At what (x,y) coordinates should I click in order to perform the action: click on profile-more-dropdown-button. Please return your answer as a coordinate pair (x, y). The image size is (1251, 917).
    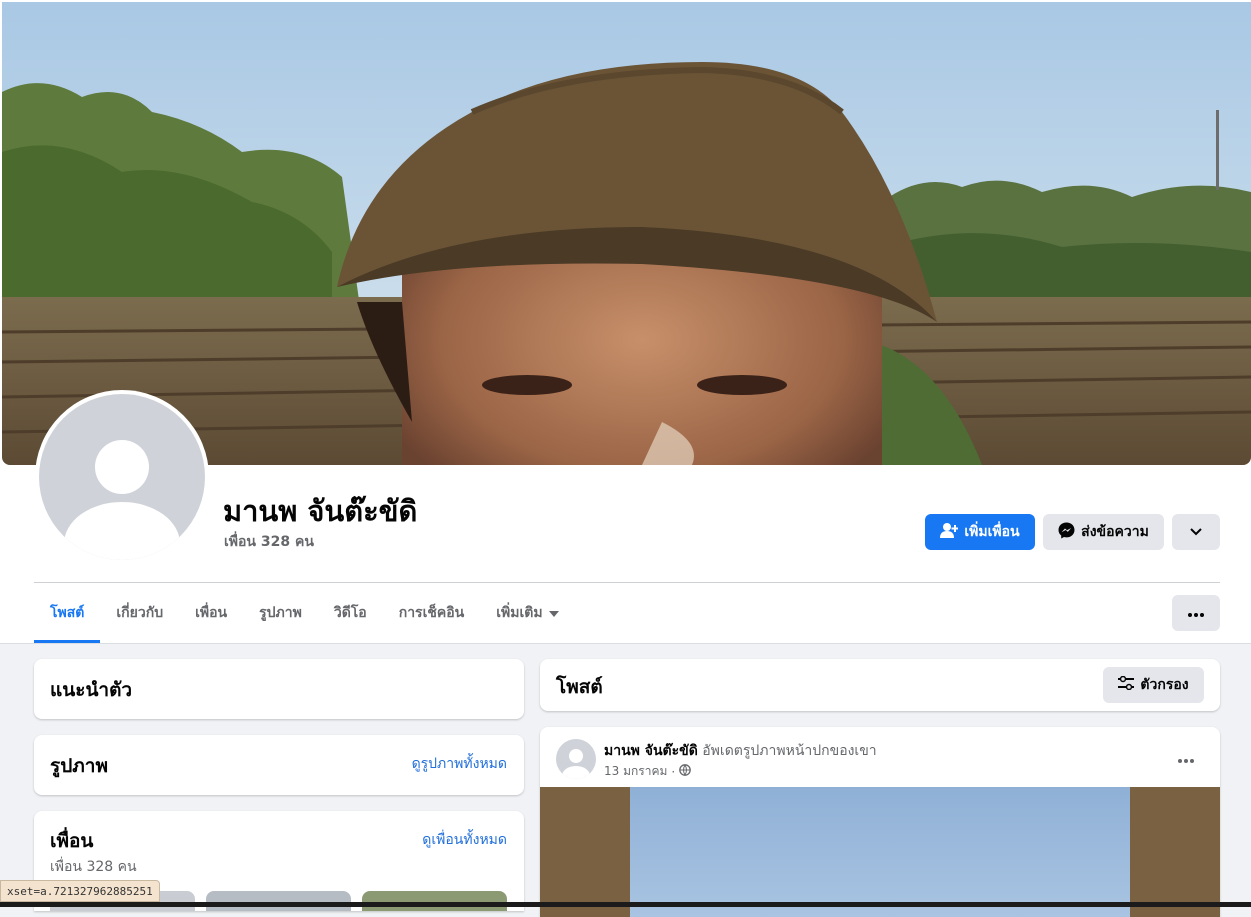
    Looking at the image, I should click on (1196, 532).